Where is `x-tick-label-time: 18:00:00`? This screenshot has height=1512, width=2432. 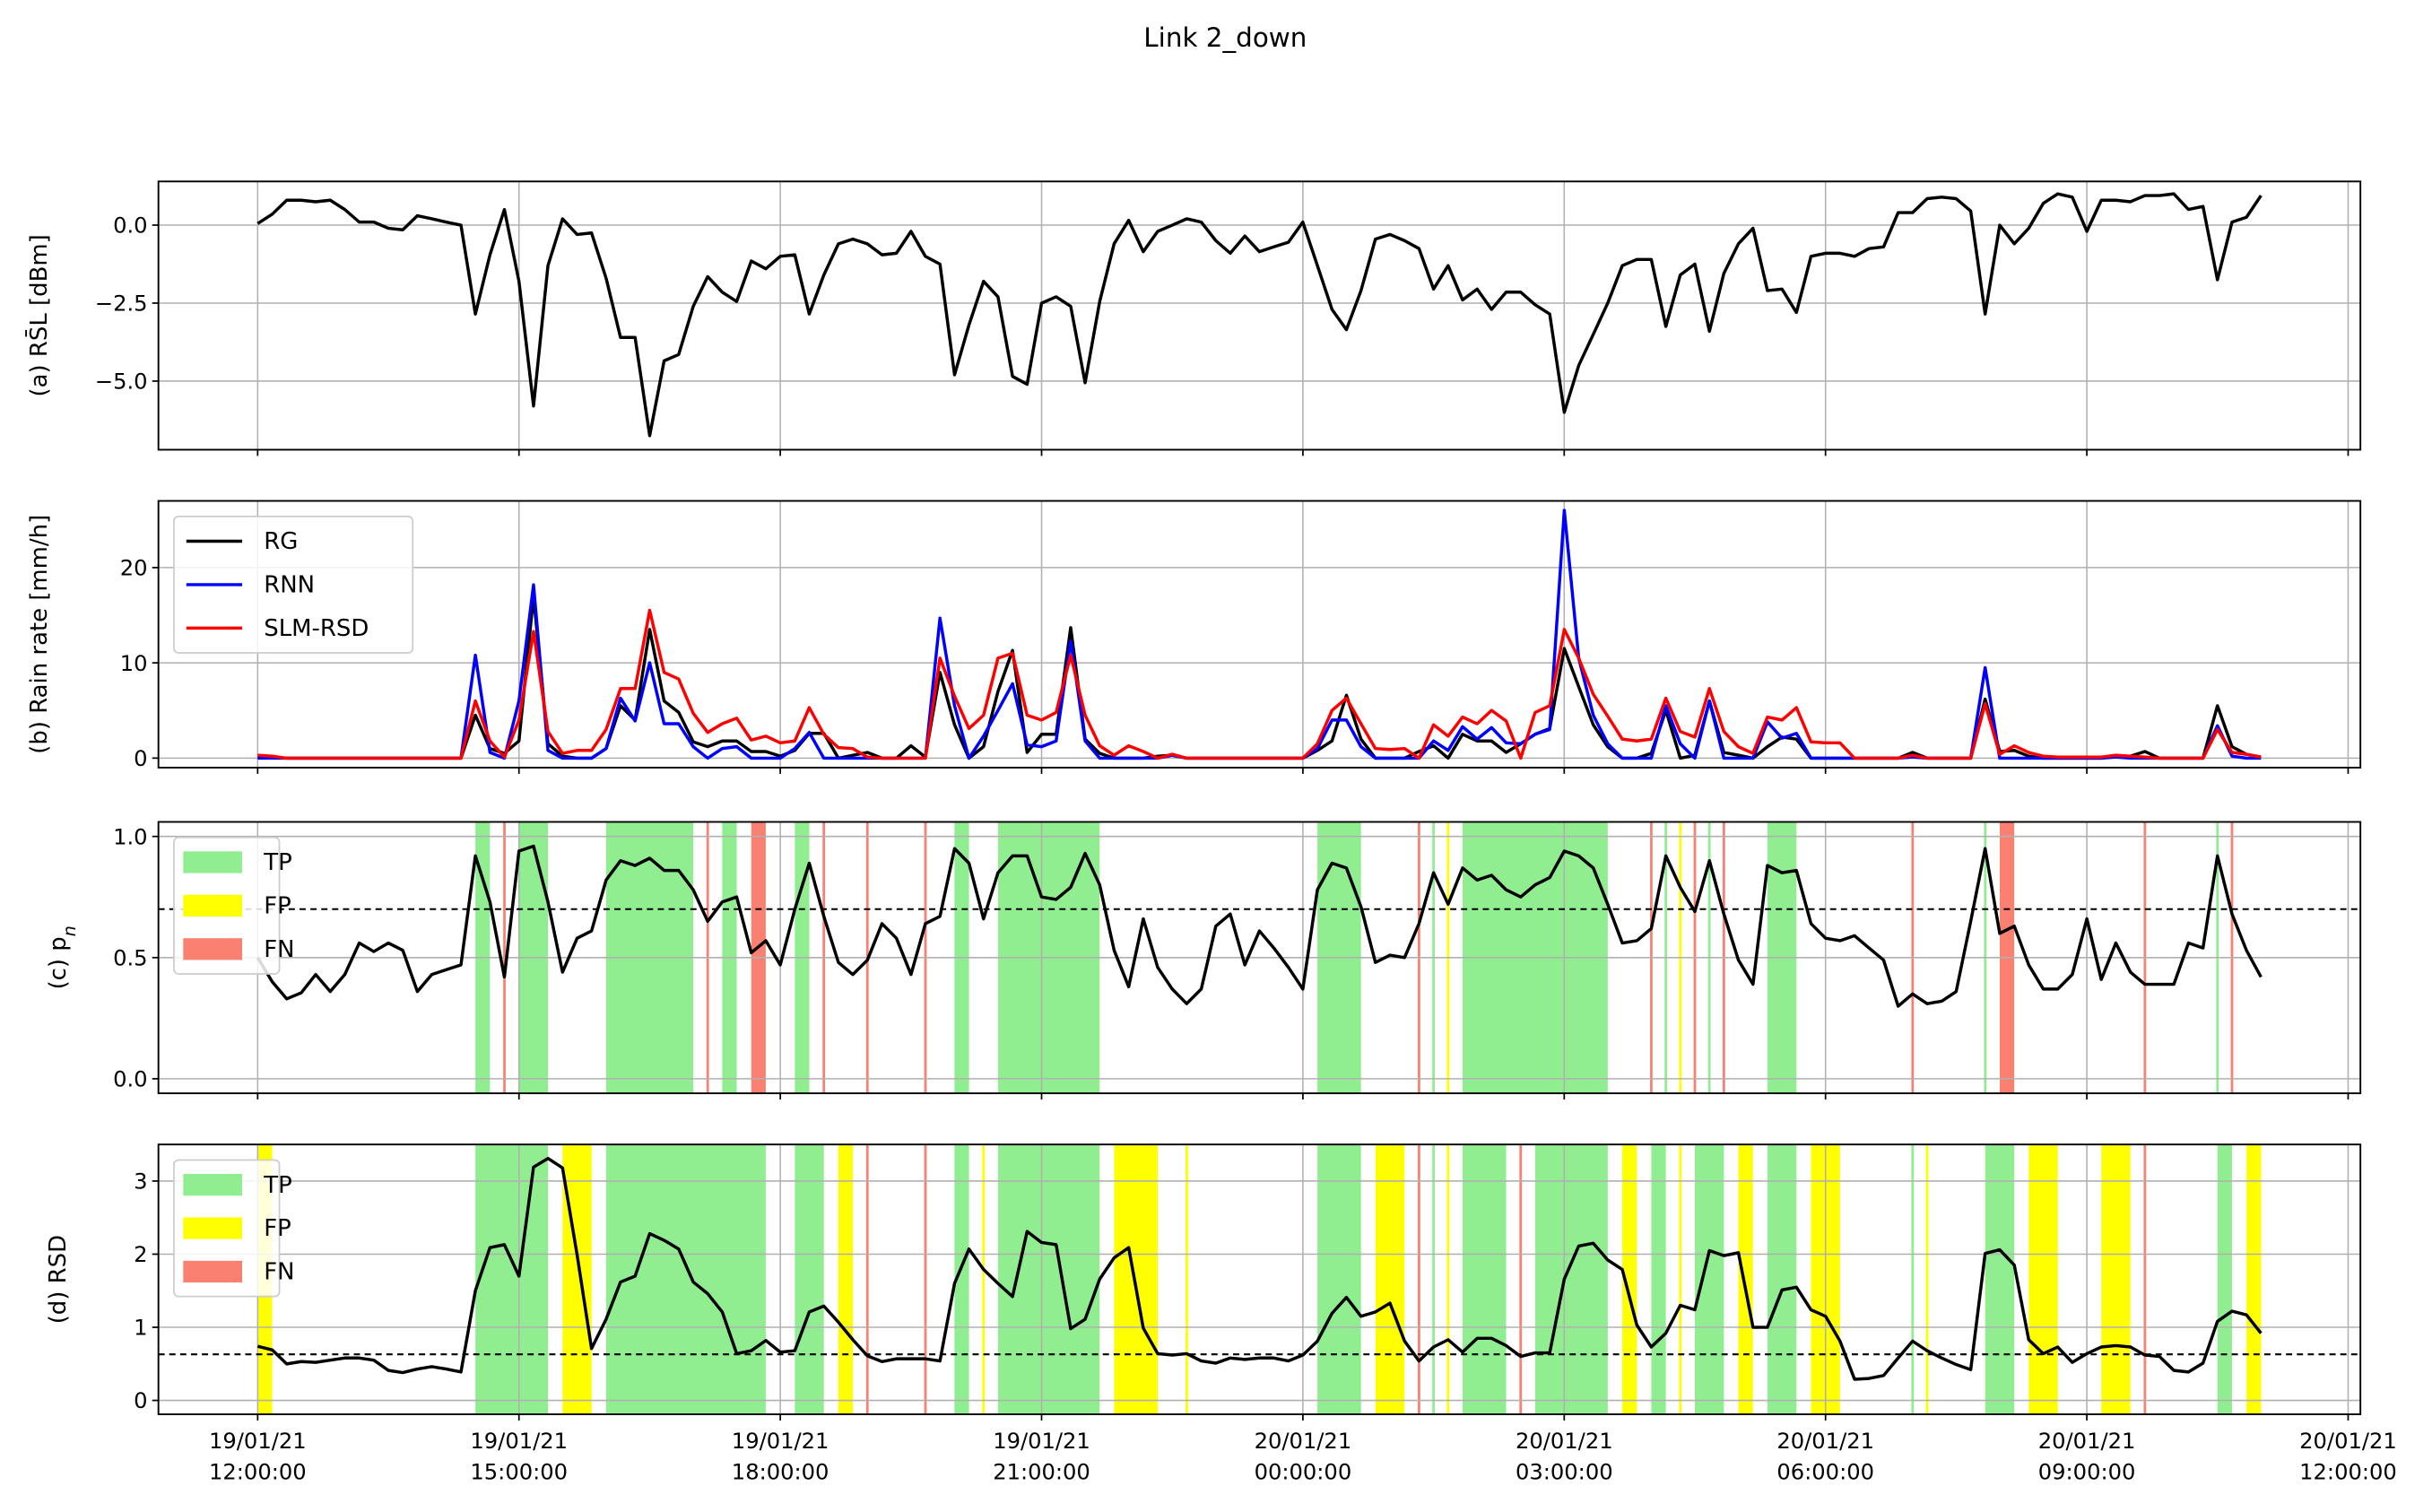 x-tick-label-time: 18:00:00 is located at coordinates (780, 1472).